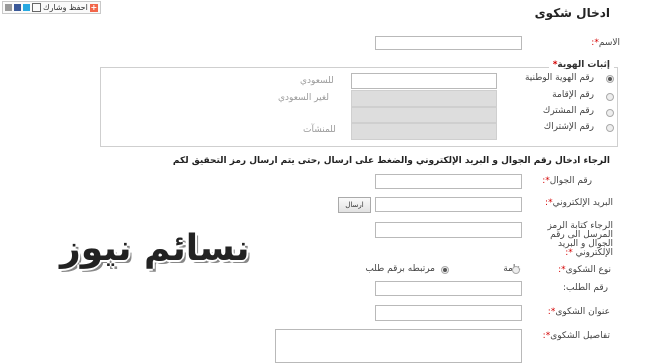 Image resolution: width=646 pixels, height=363 pixels. Describe the element at coordinates (93, 7) in the screenshot. I see `plus-icon: +` at that location.